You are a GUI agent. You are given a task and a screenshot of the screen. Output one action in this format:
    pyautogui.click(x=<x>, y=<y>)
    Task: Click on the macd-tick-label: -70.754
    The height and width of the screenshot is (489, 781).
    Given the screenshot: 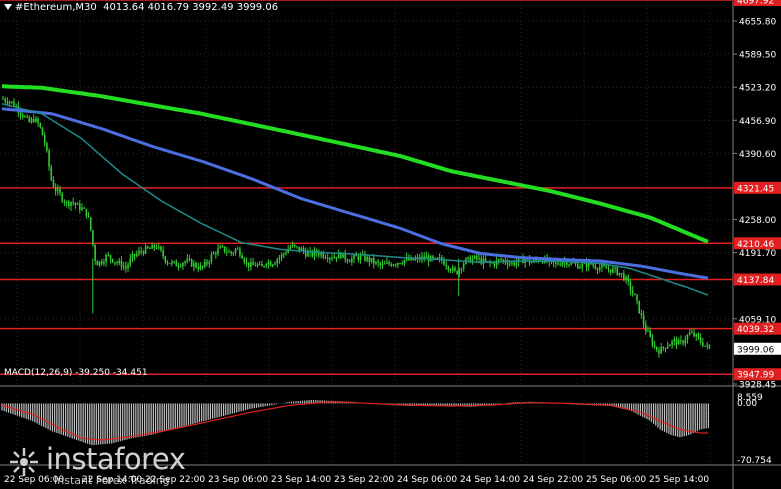 What is the action you would take?
    pyautogui.click(x=754, y=461)
    